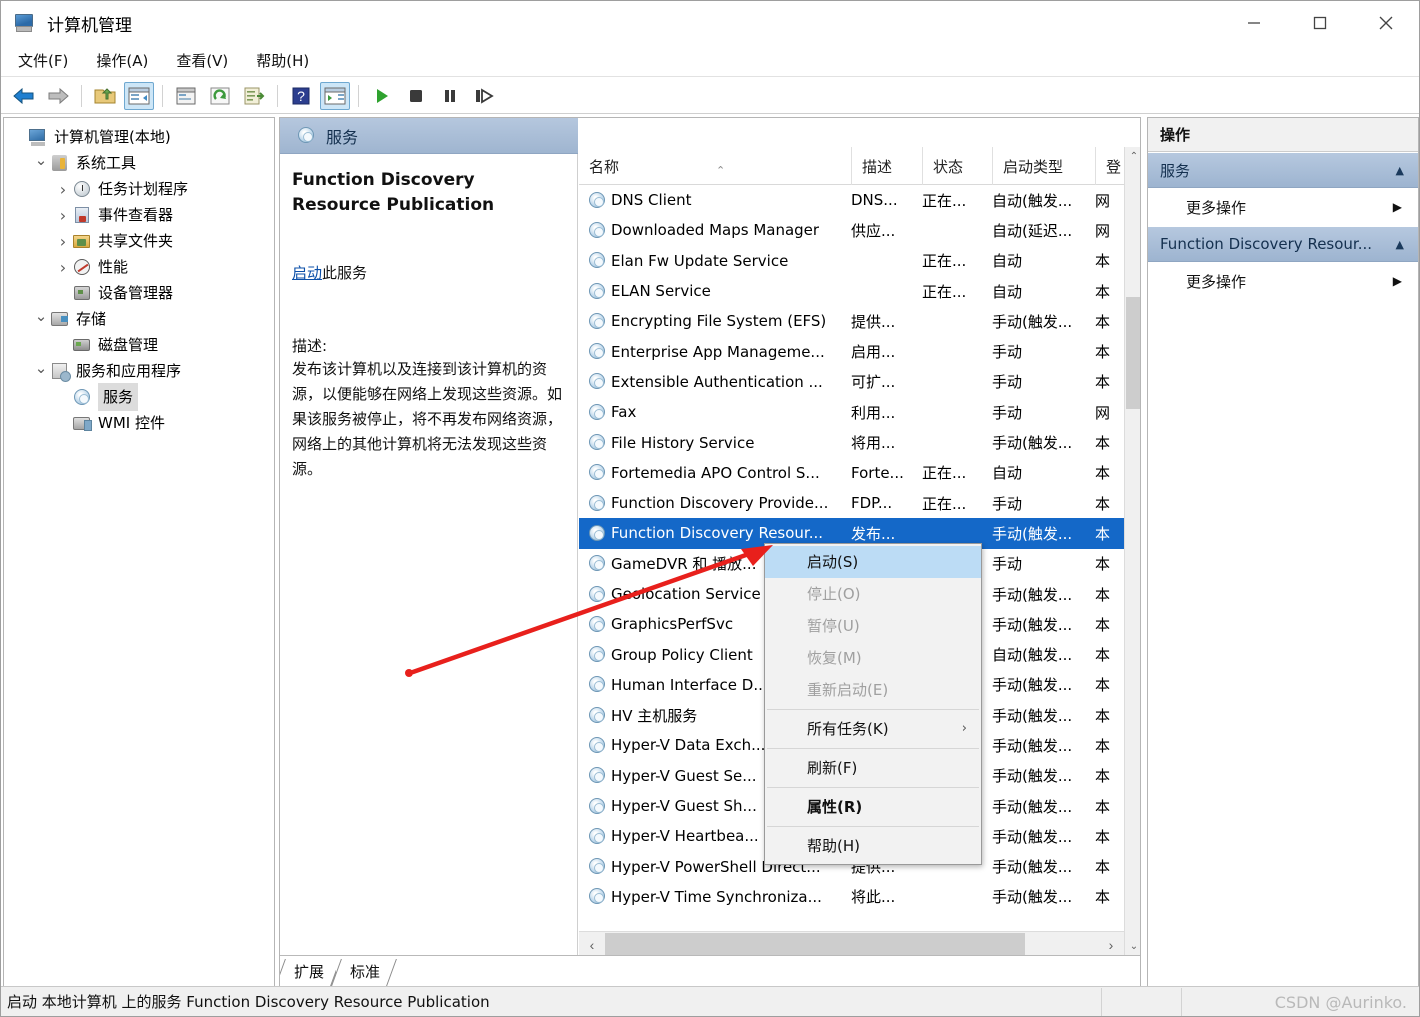 This screenshot has height=1017, width=1420. I want to click on collapse-caret-icon-2: ▲, so click(1400, 244).